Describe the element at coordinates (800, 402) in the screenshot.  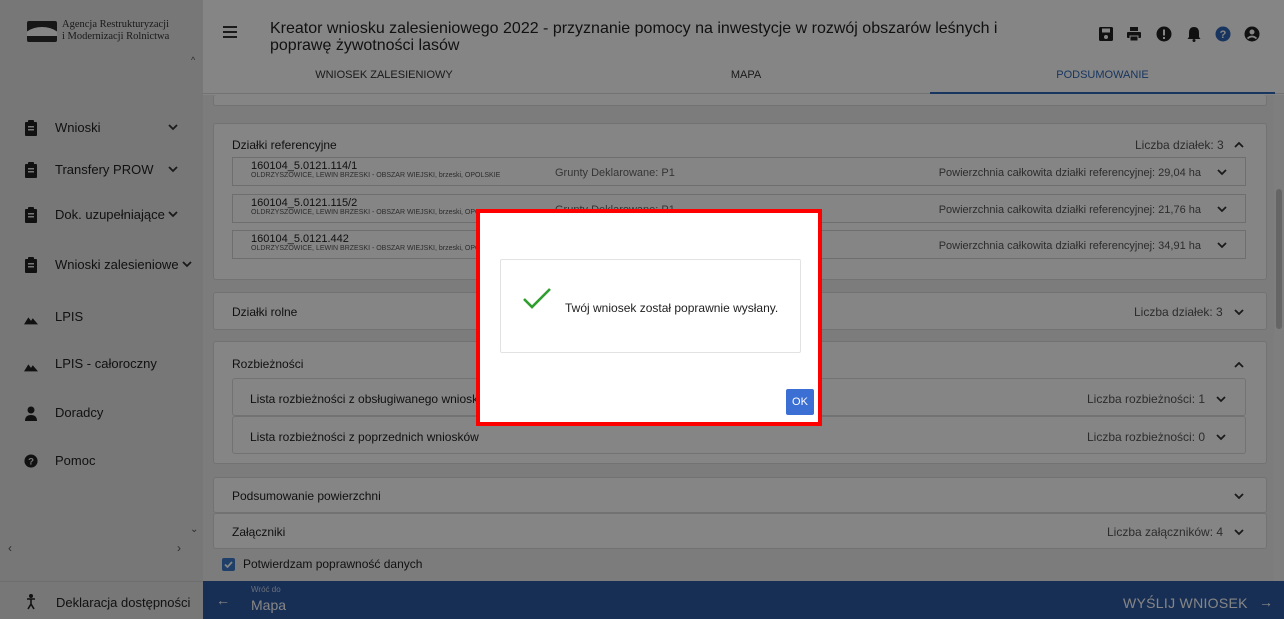
I see `ok-button: OK` at that location.